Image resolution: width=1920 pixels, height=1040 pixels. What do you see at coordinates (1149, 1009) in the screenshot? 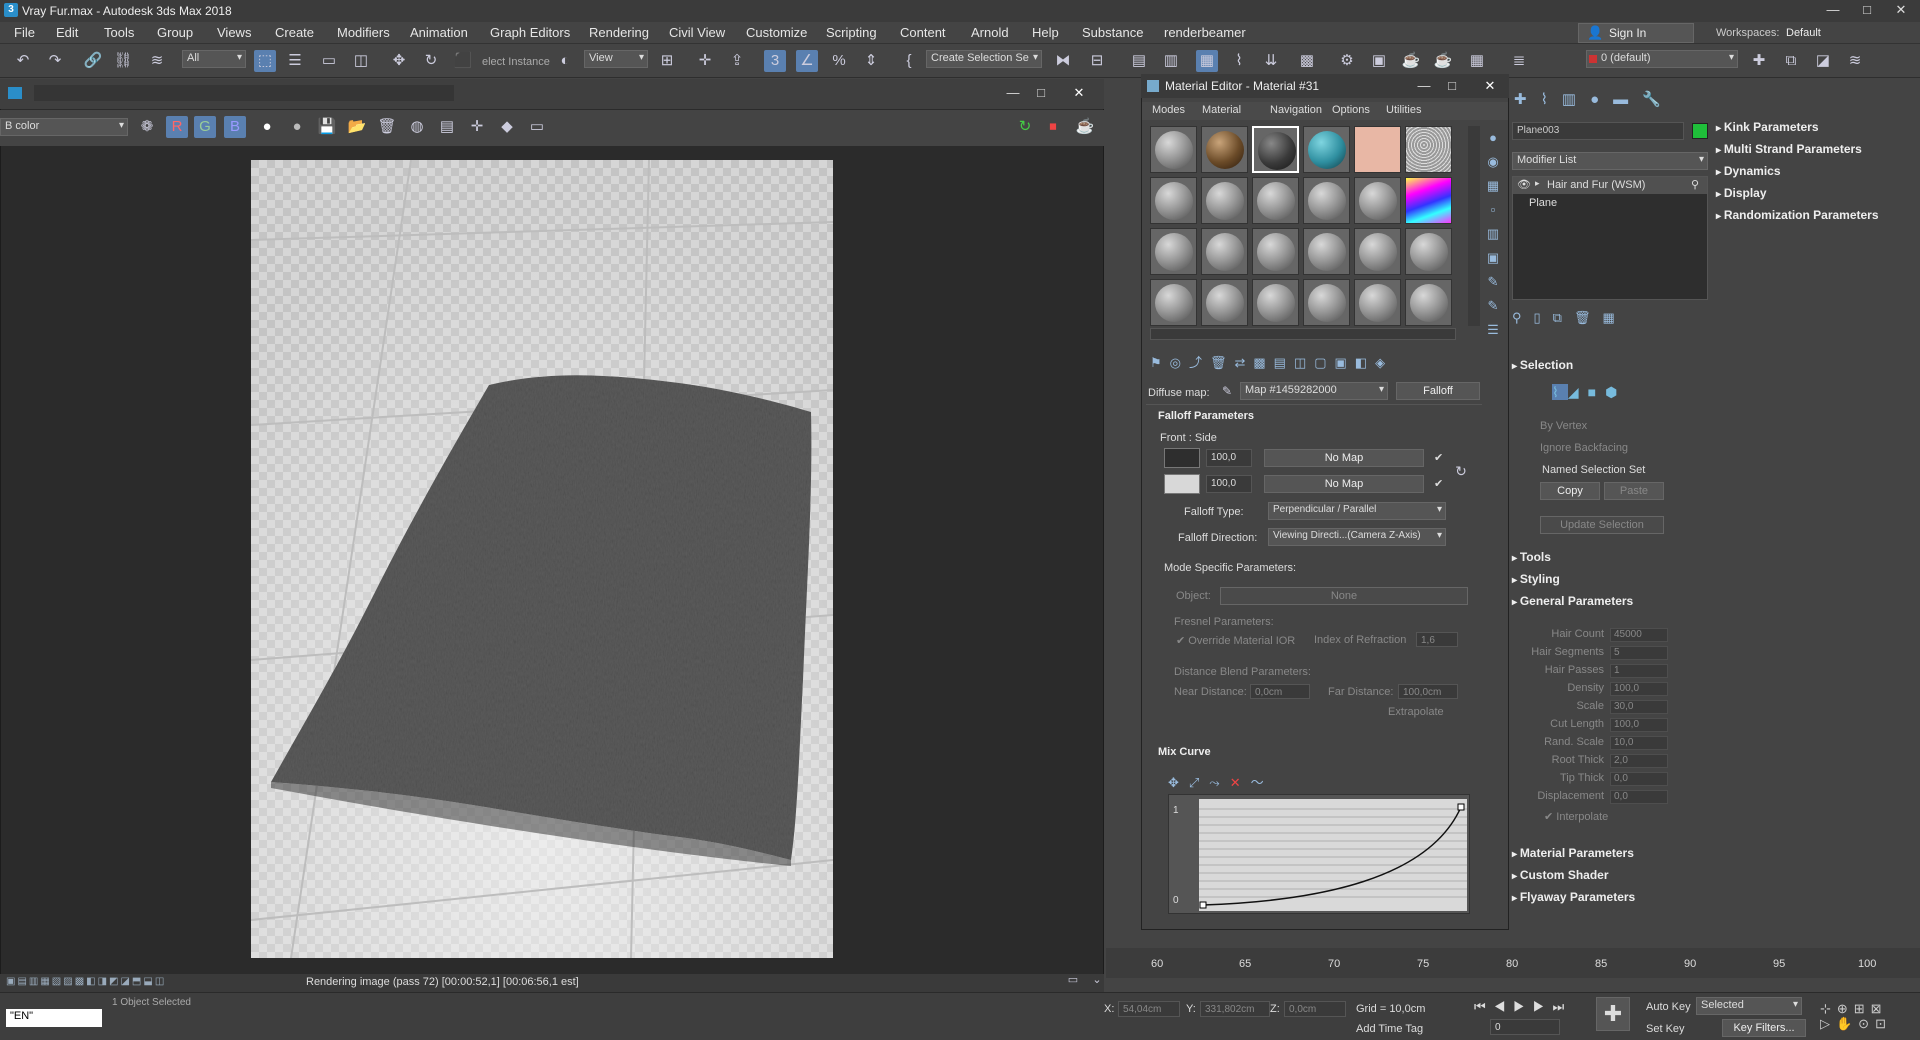
I see `x-coordinate-field: 54,04cm` at bounding box center [1149, 1009].